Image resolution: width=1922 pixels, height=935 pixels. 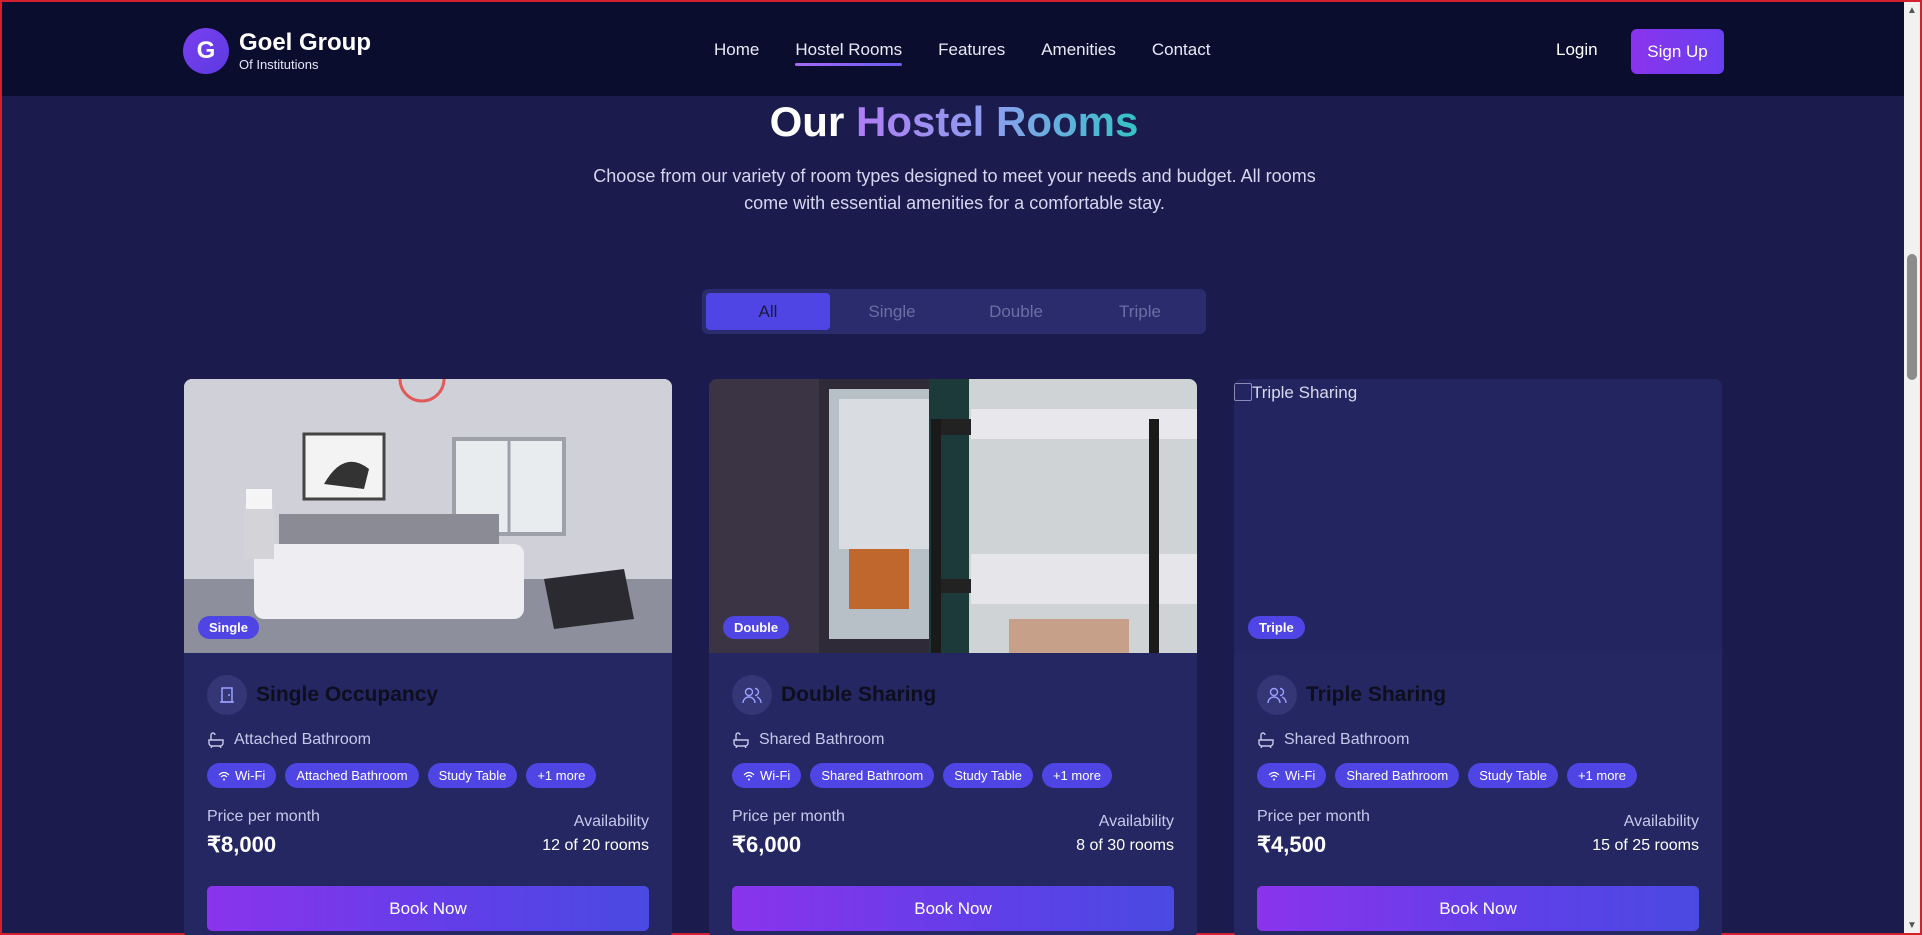 What do you see at coordinates (1478, 516) in the screenshot?
I see `room-image: Triple Sharing Triple` at bounding box center [1478, 516].